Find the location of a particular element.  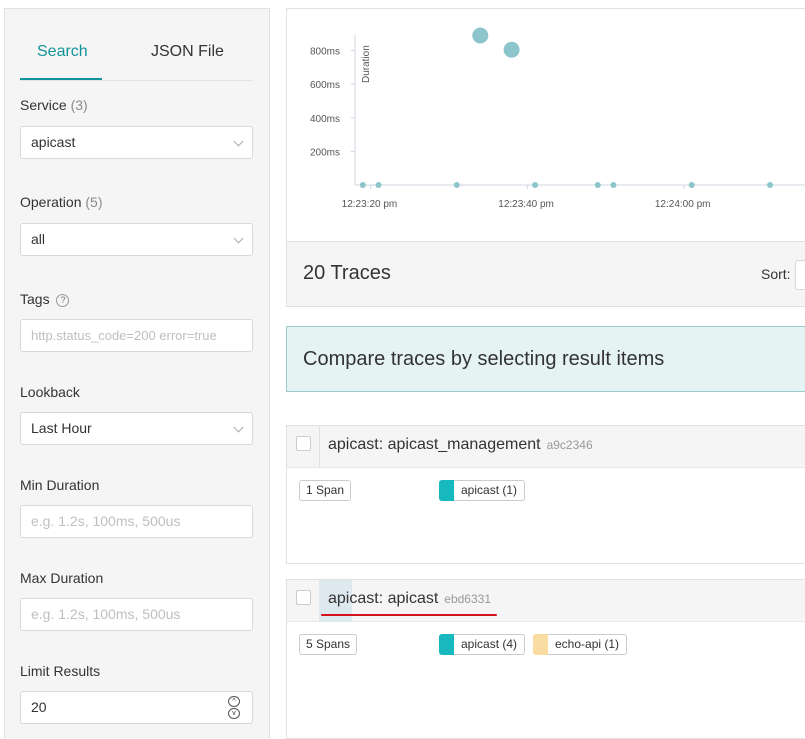

y-tick-label: 400ms is located at coordinates (325, 119).